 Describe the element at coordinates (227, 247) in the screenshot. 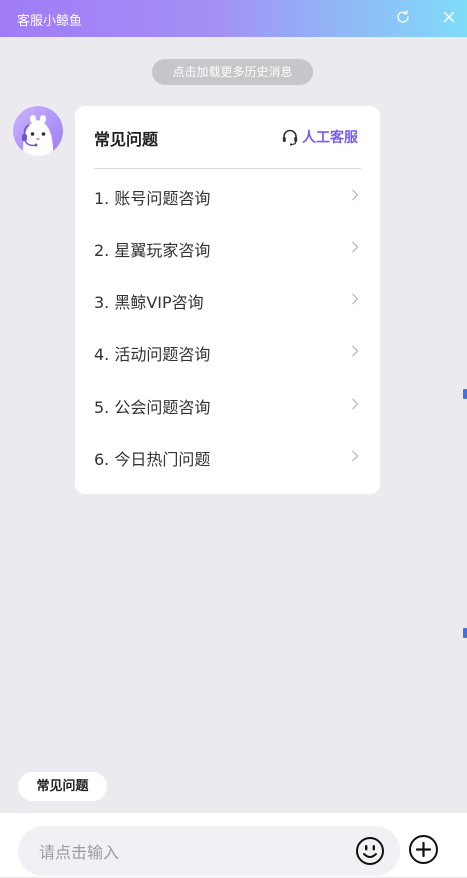

I see `faq-item-xingyi-player: 2. 星翼玩家咨询` at that location.